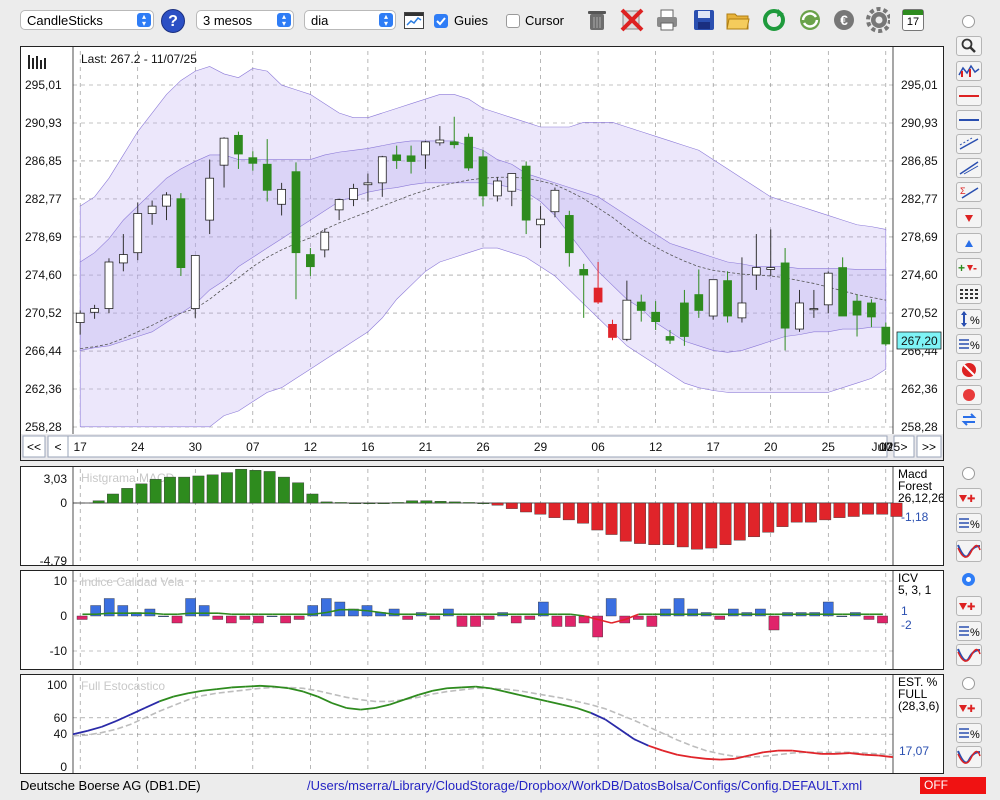 The image size is (1000, 800). What do you see at coordinates (667, 20) in the screenshot?
I see `print-icon` at bounding box center [667, 20].